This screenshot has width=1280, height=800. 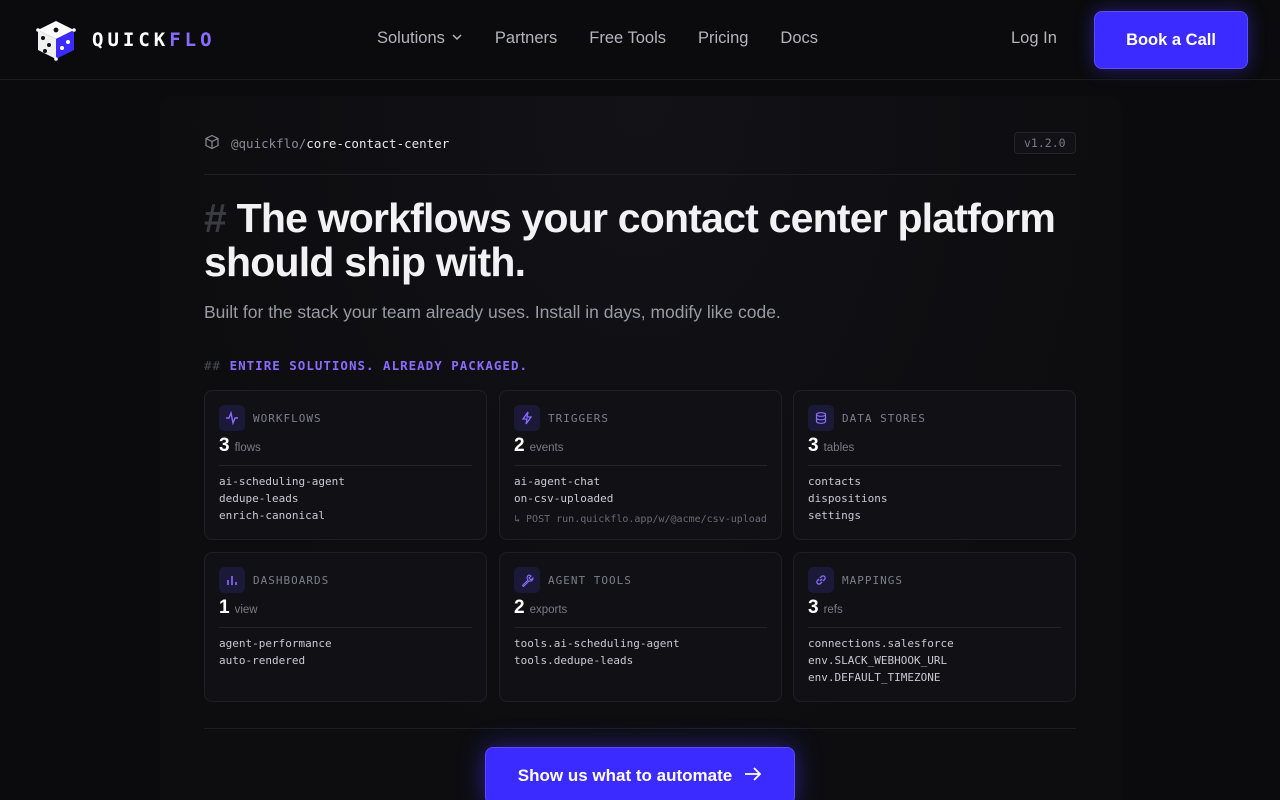 I want to click on brand-logo: QUICKFLO, so click(x=125, y=40).